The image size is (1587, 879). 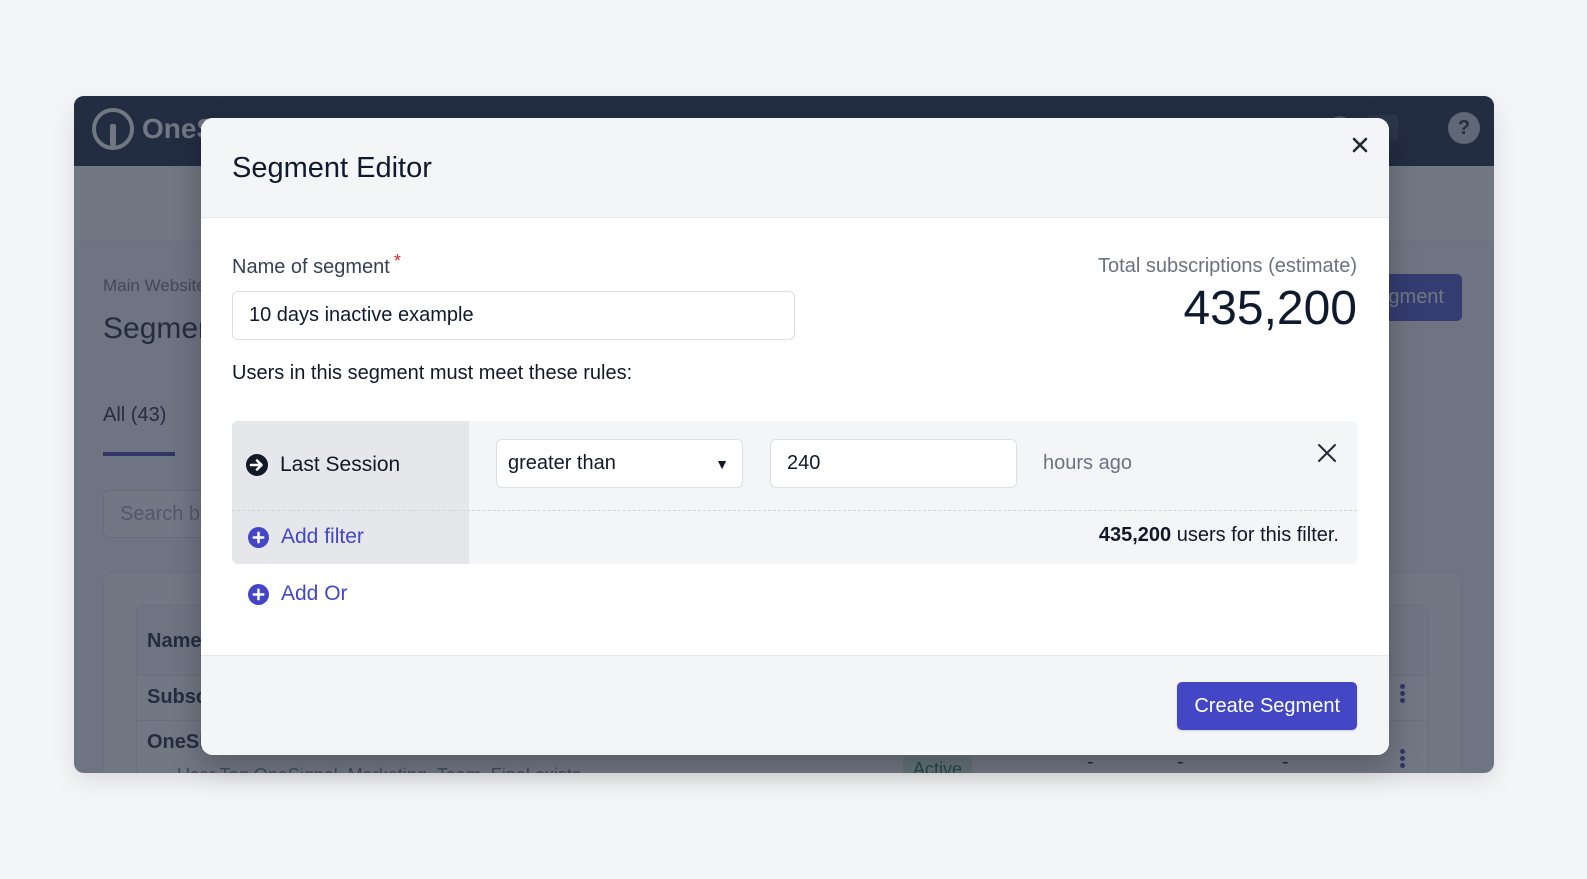 I want to click on modal-footer: Create Segment, so click(x=795, y=705).